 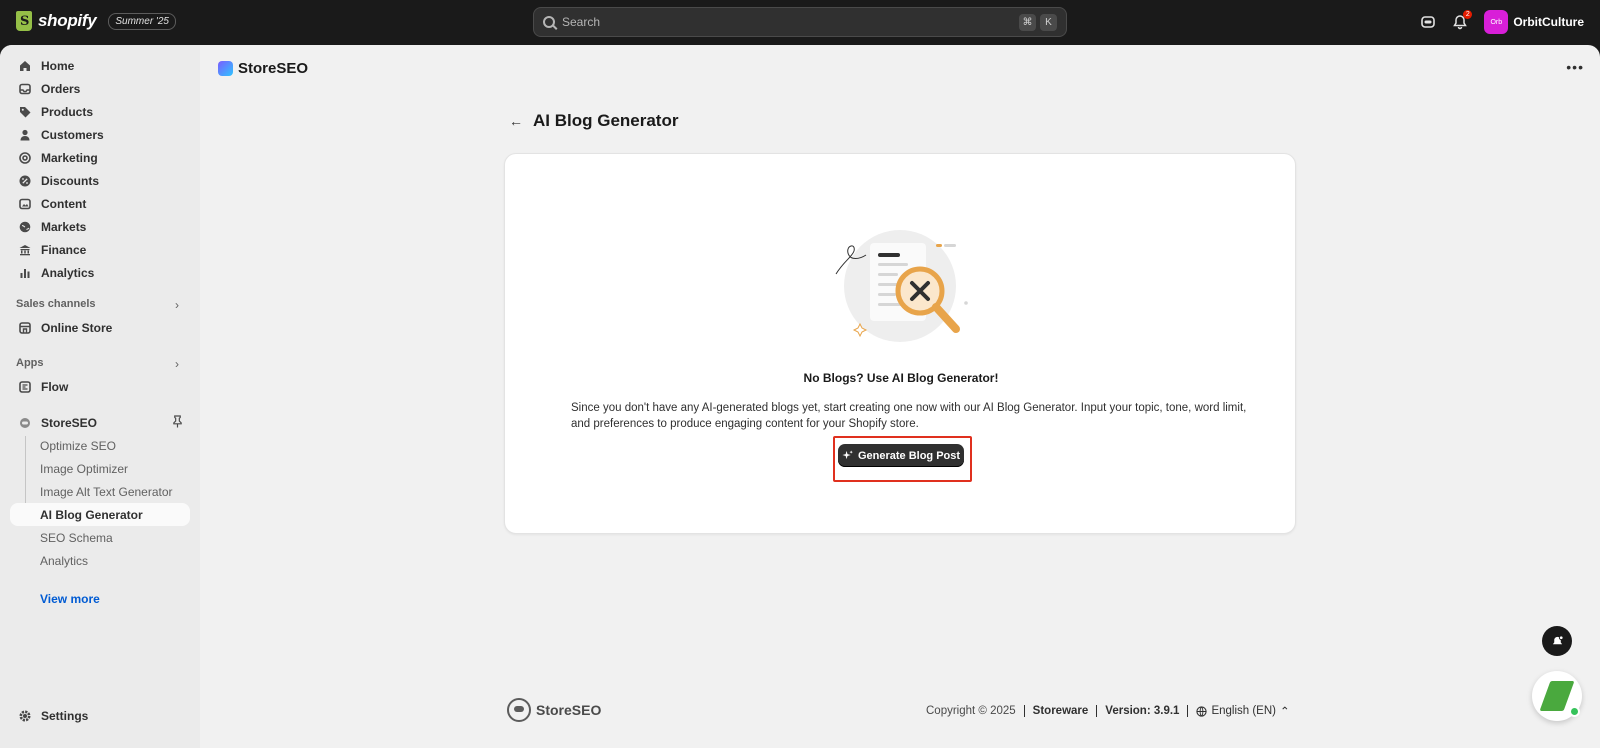 I want to click on store-name: OrbitCulture, so click(x=1548, y=22).